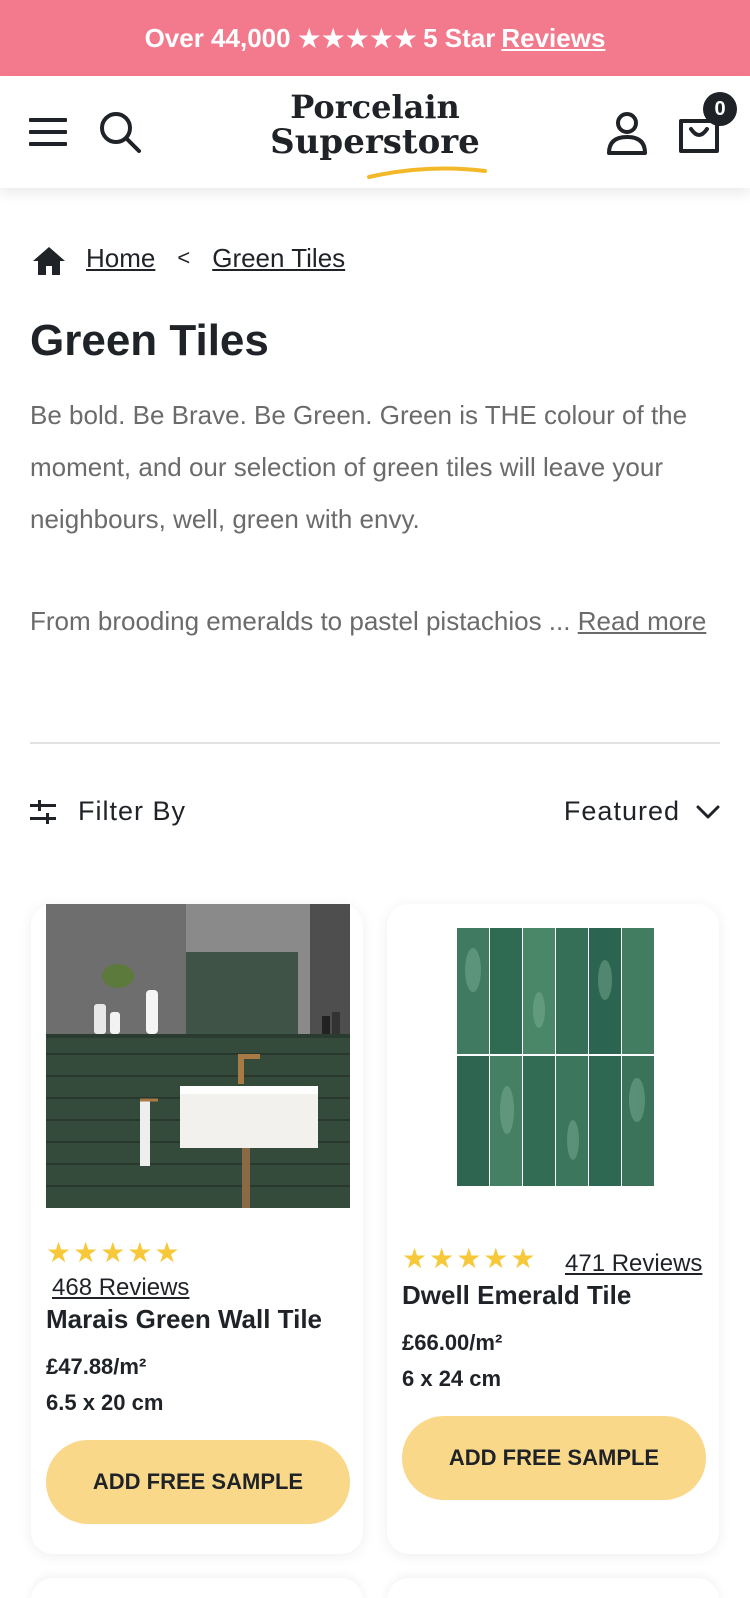 The height and width of the screenshot is (1598, 750). What do you see at coordinates (105, 1402) in the screenshot?
I see `product-size: 6.5 x 20 cm` at bounding box center [105, 1402].